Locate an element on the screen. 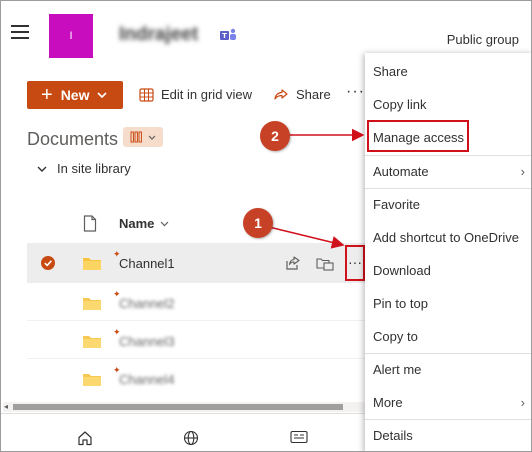  table-row: ✦ Channel2 is located at coordinates (196, 302).